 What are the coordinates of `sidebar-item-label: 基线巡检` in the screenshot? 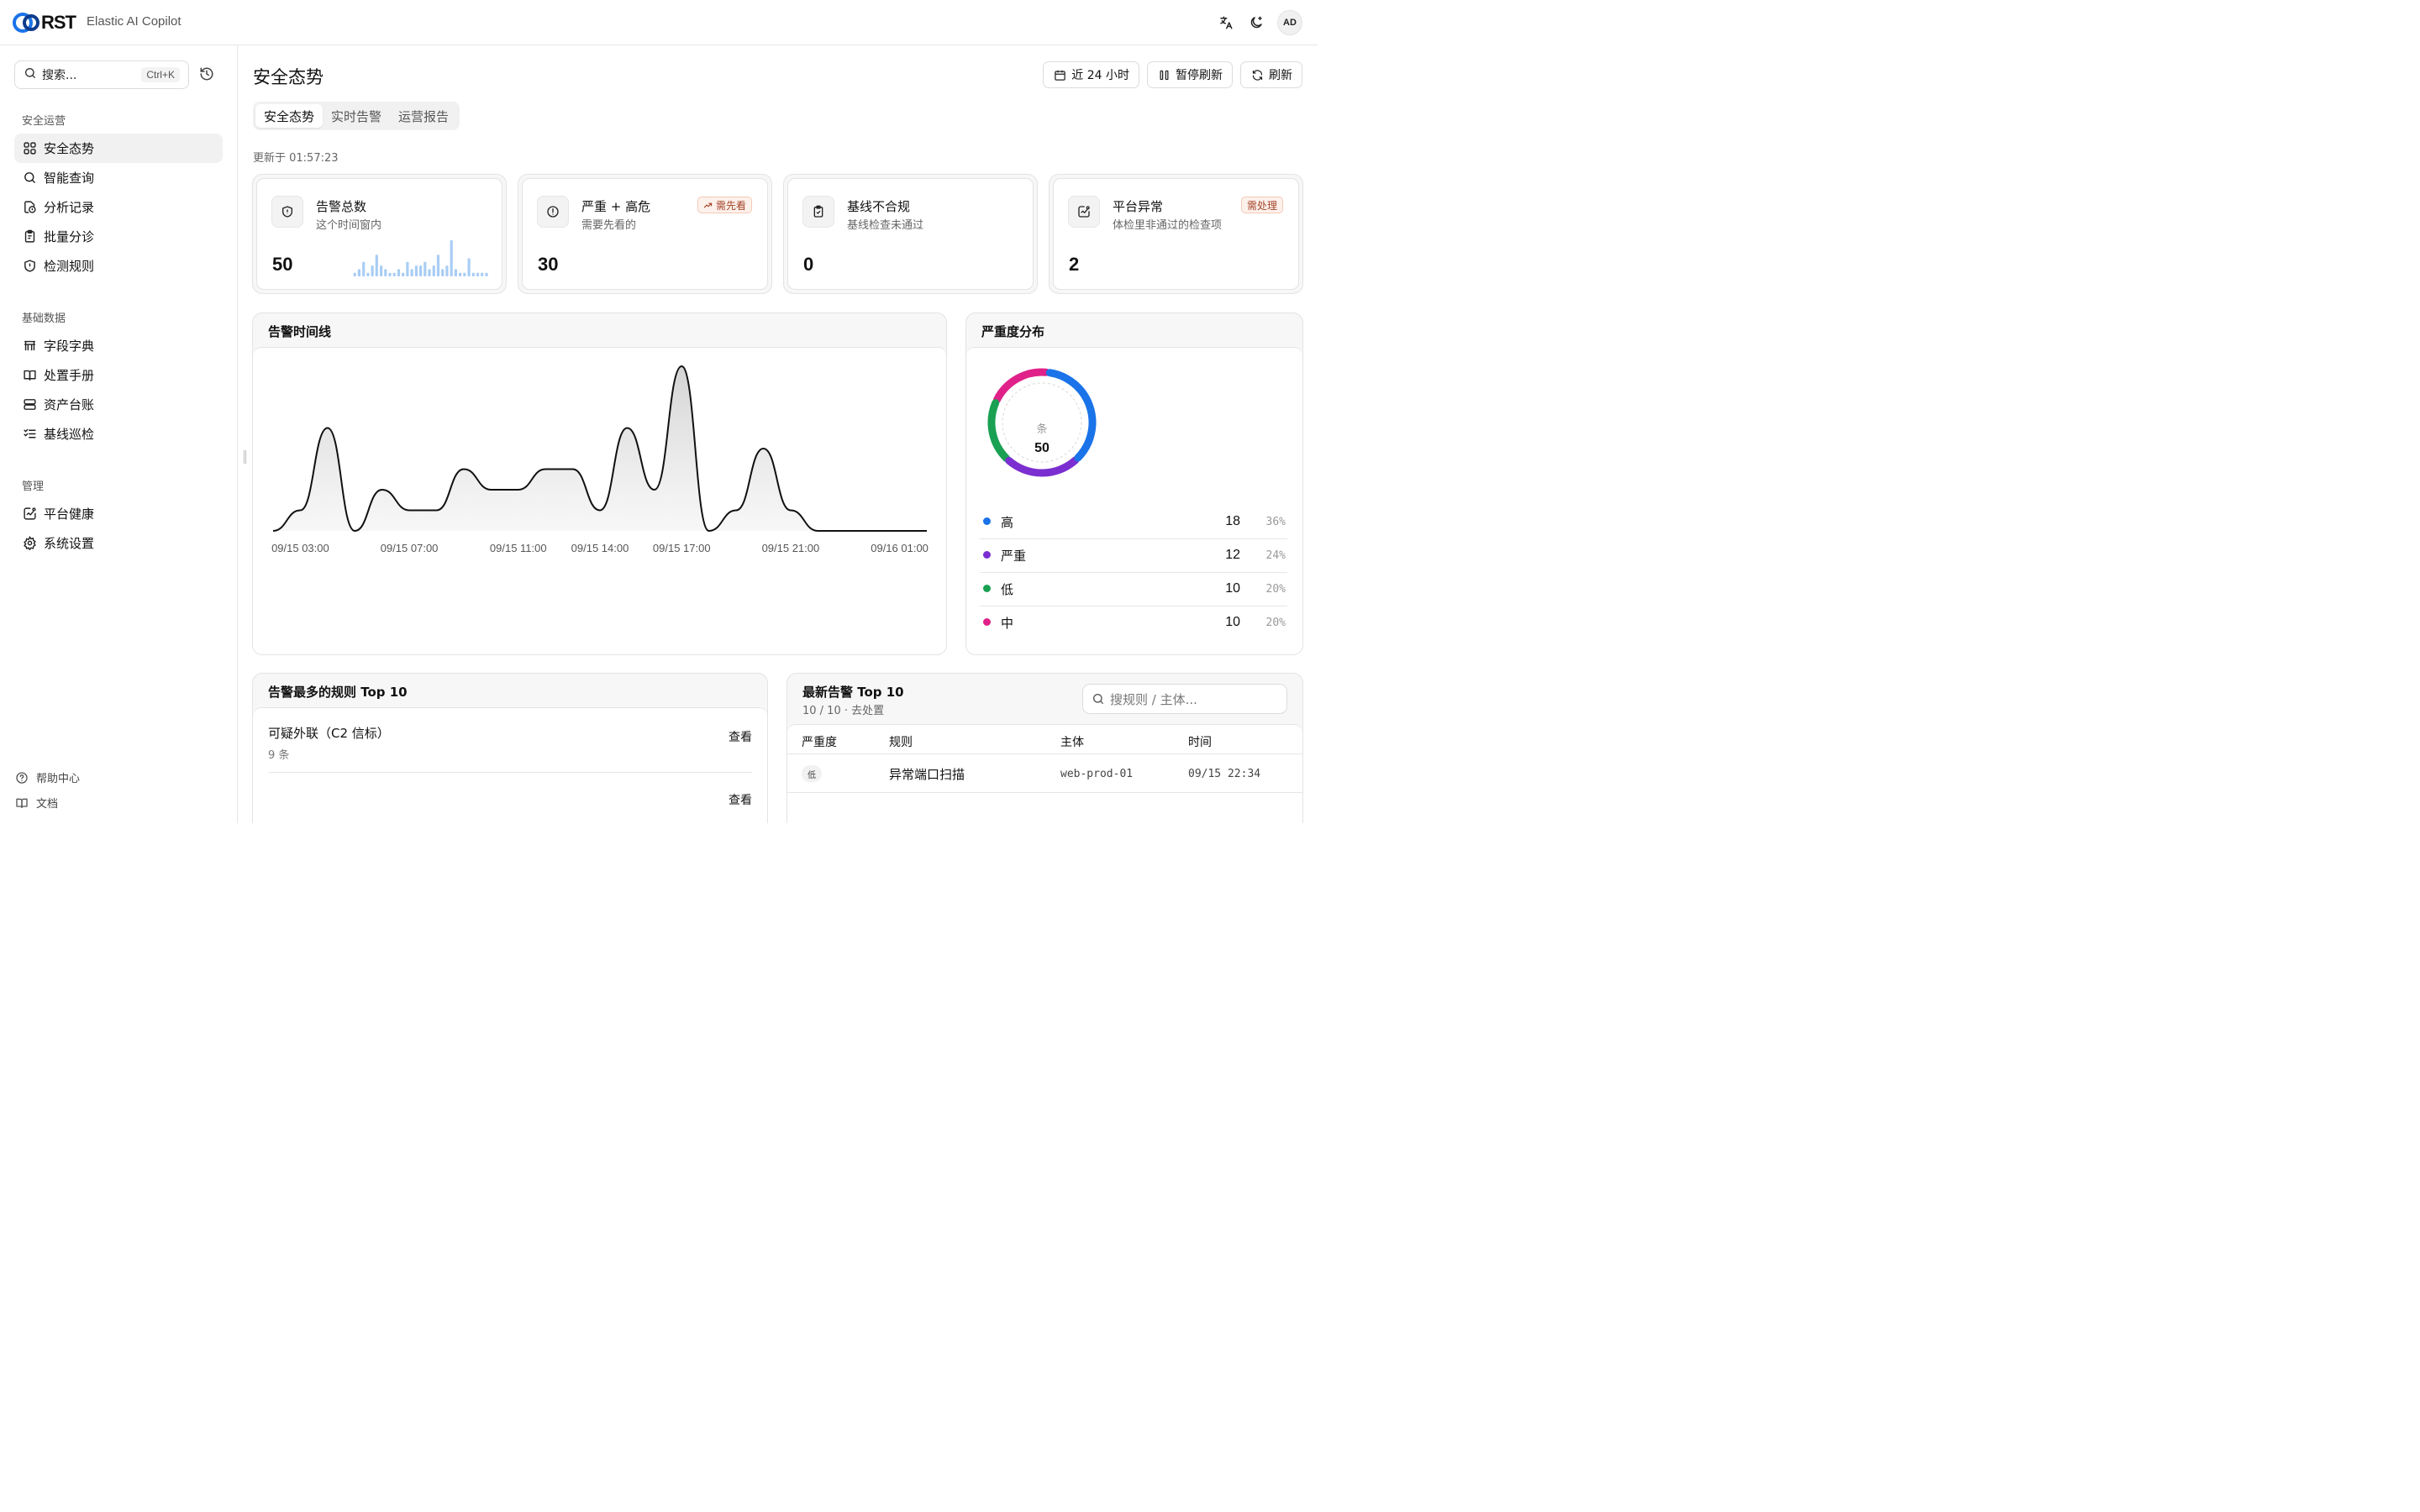 It's located at (69, 434).